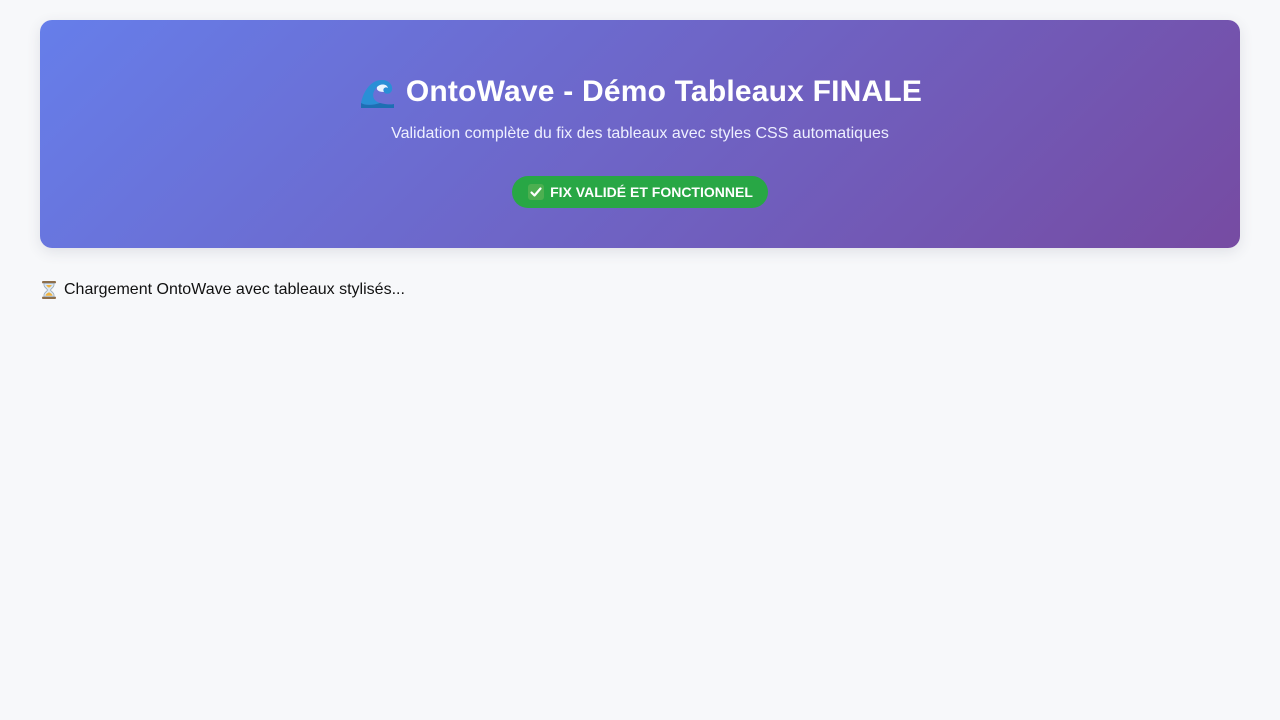 This screenshot has height=720, width=1280. Describe the element at coordinates (536, 192) in the screenshot. I see `check-icon` at that location.